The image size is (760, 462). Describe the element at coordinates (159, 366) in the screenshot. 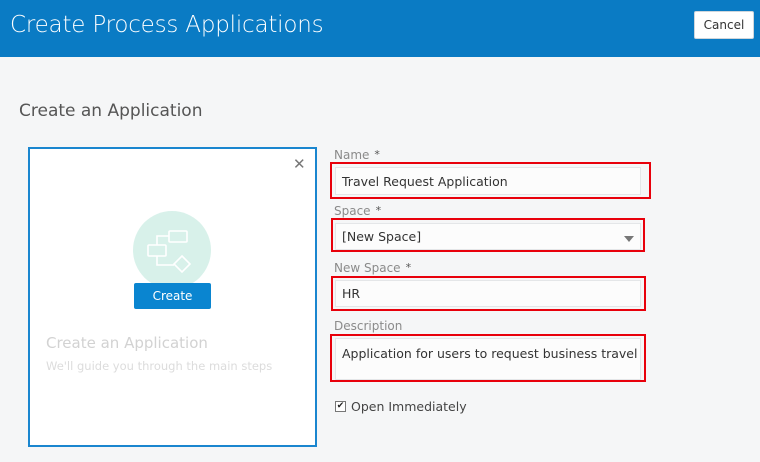

I see `card-subtitle: We'll guide you through the main steps` at that location.